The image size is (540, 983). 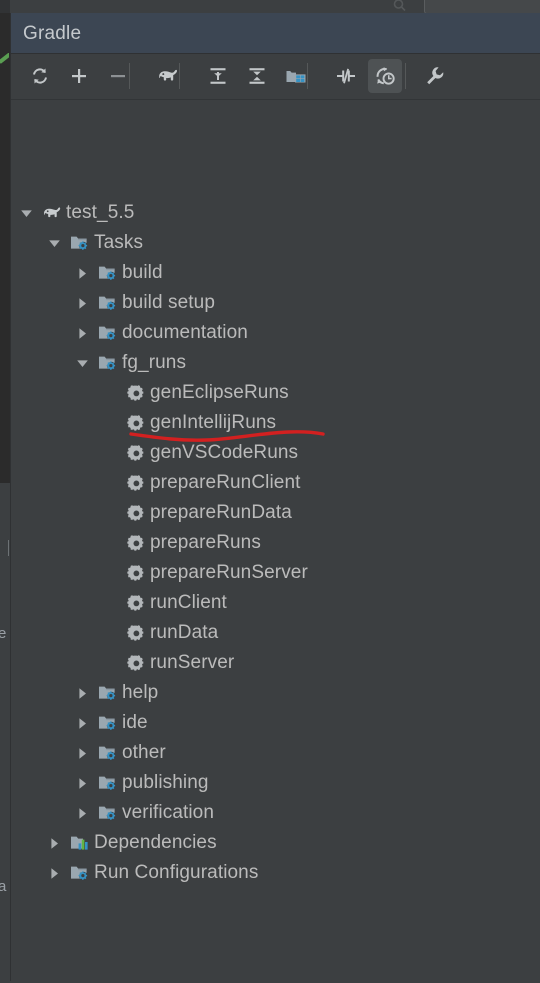 What do you see at coordinates (275, 333) in the screenshot?
I see `tree-row-documentation: documentation` at bounding box center [275, 333].